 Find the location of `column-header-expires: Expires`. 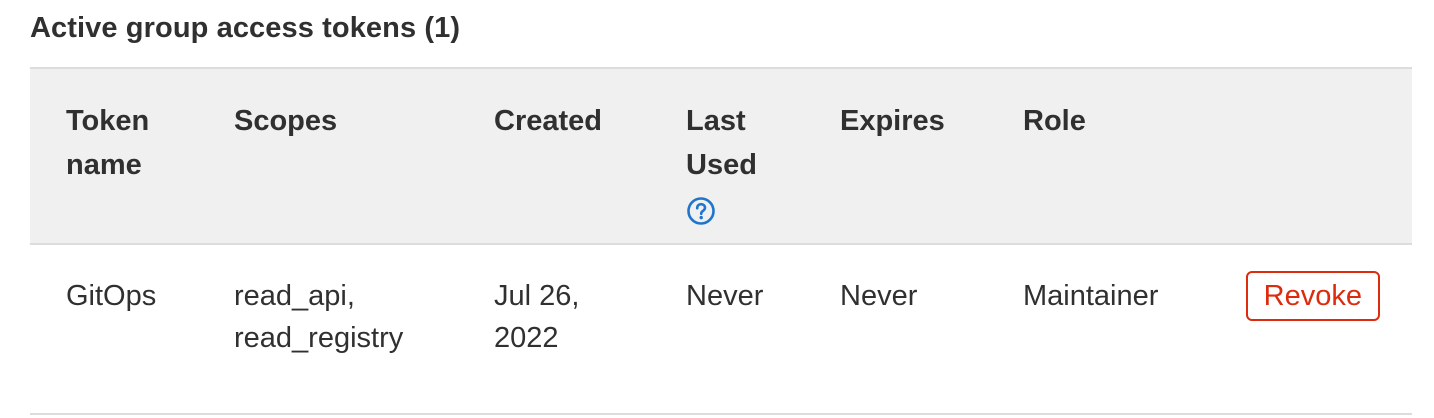

column-header-expires: Expires is located at coordinates (895, 156).